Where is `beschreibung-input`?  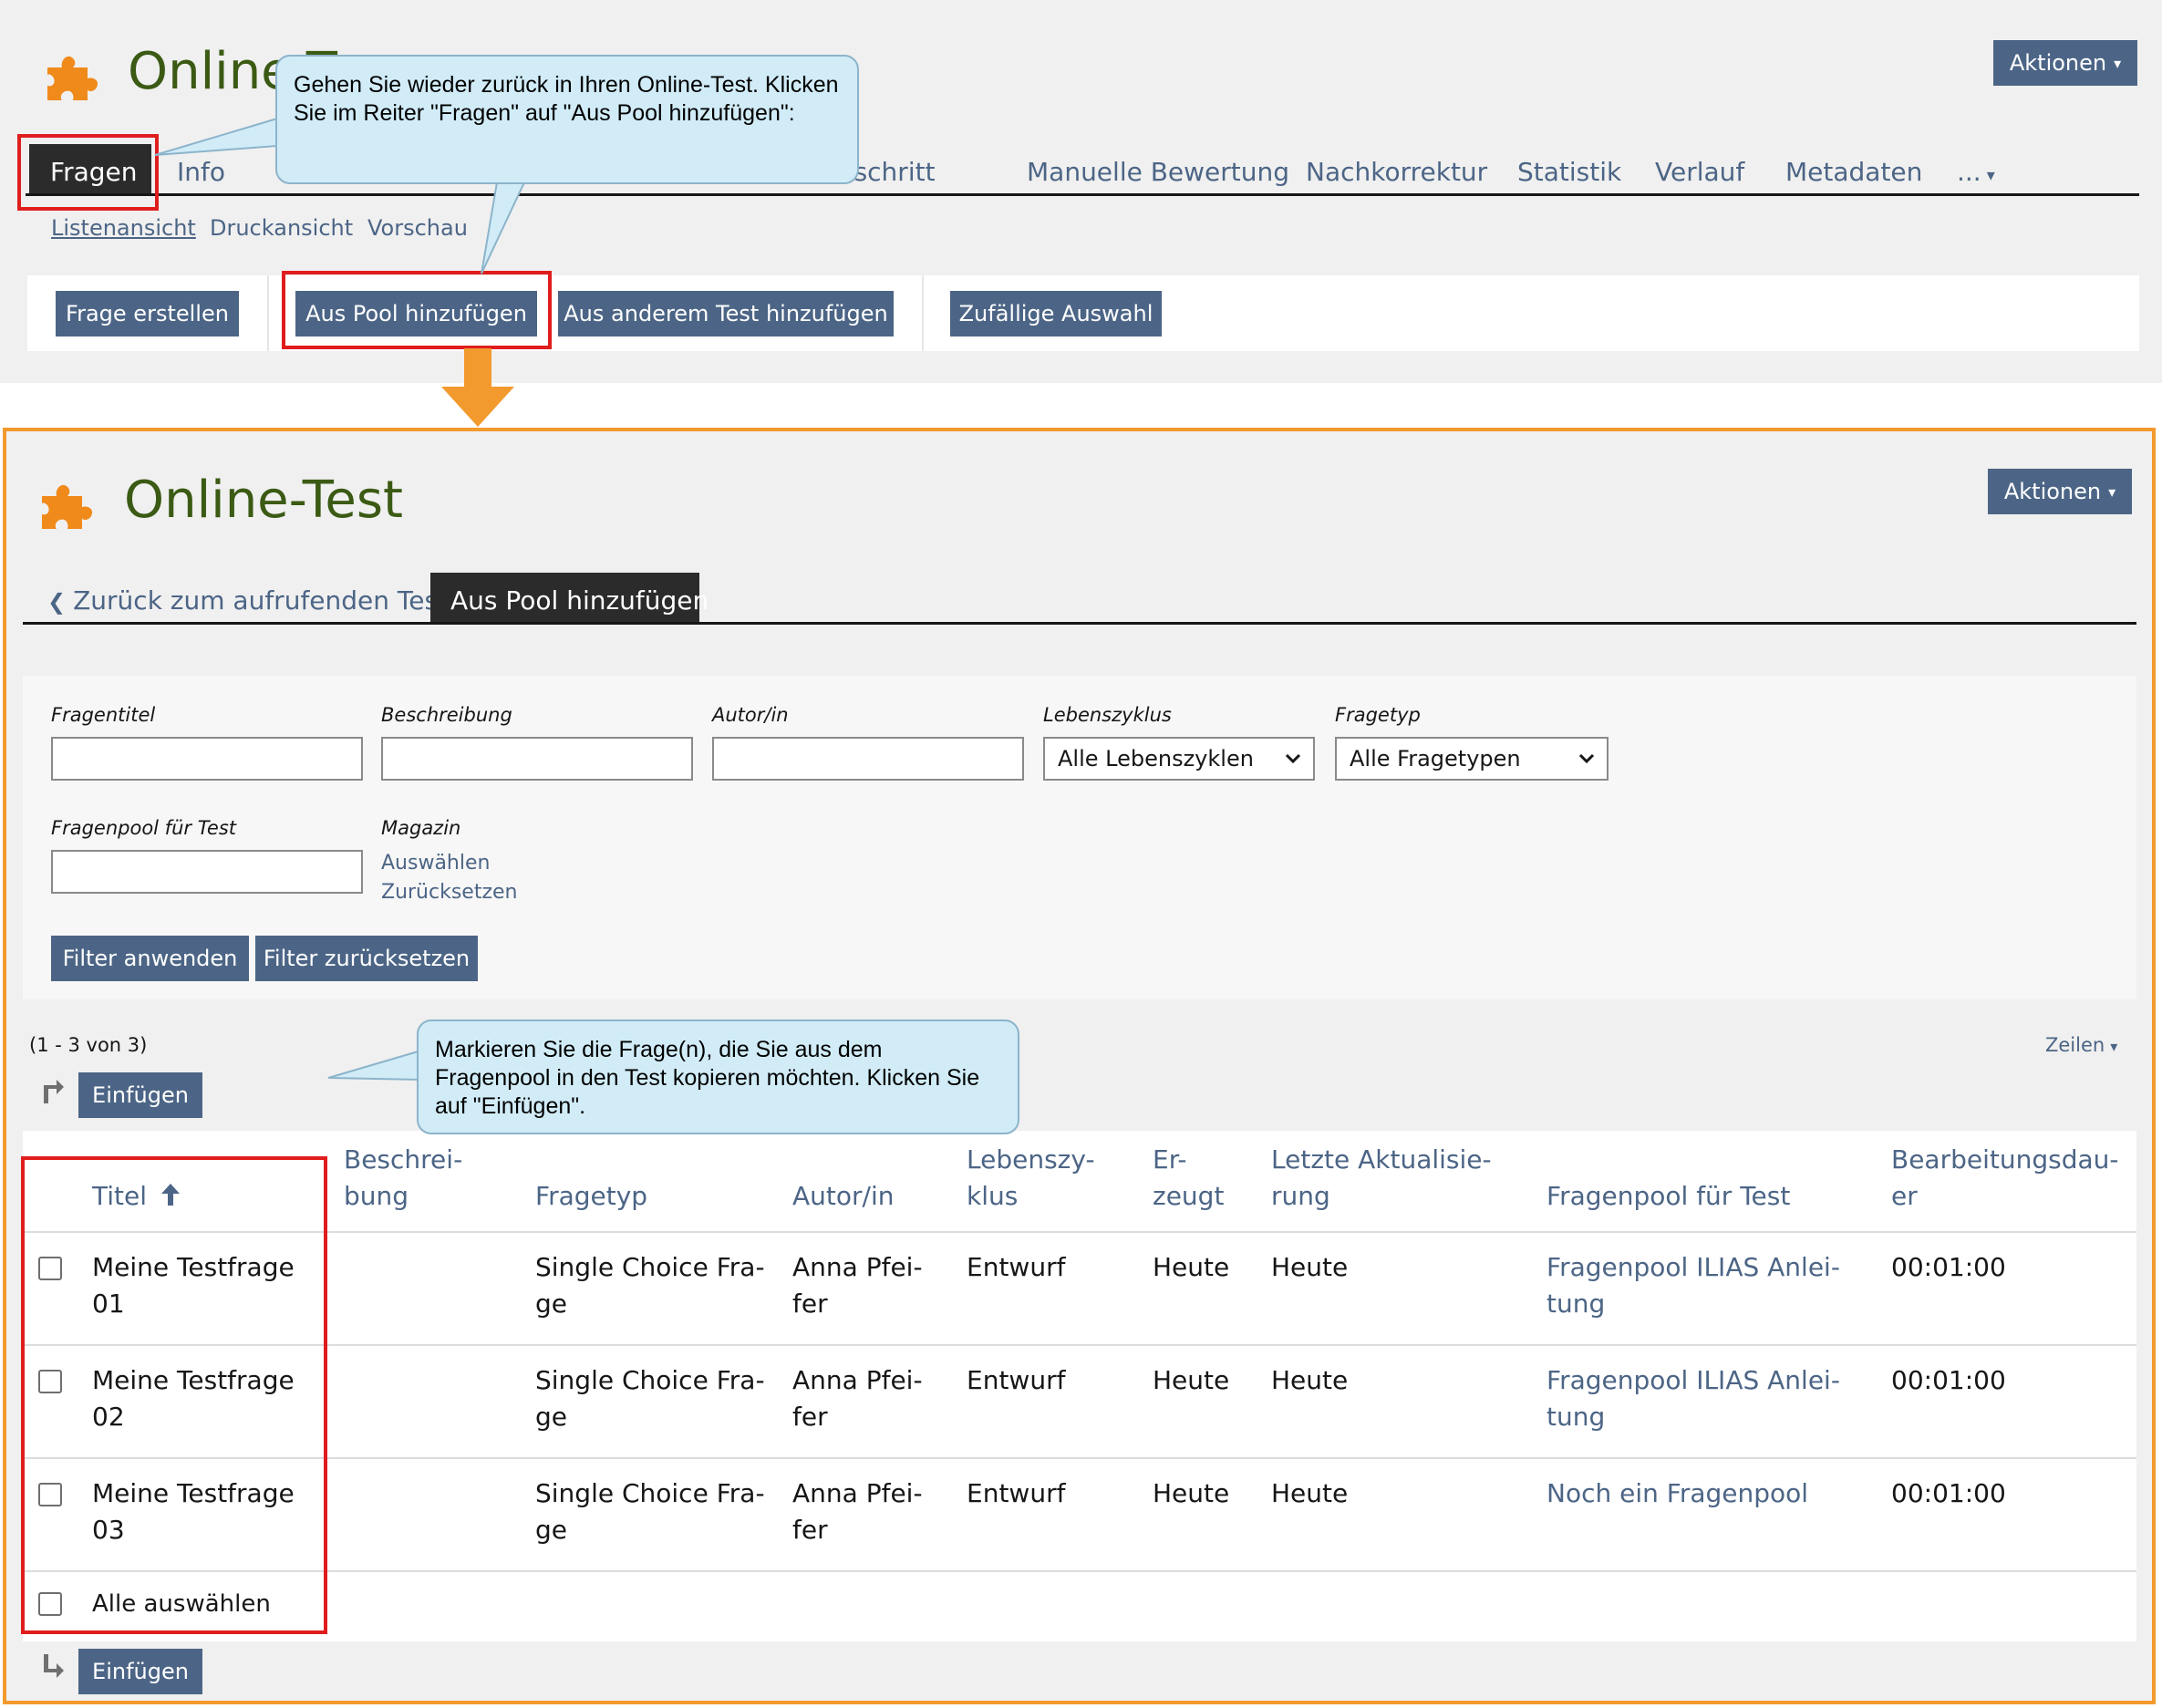 beschreibung-input is located at coordinates (537, 759).